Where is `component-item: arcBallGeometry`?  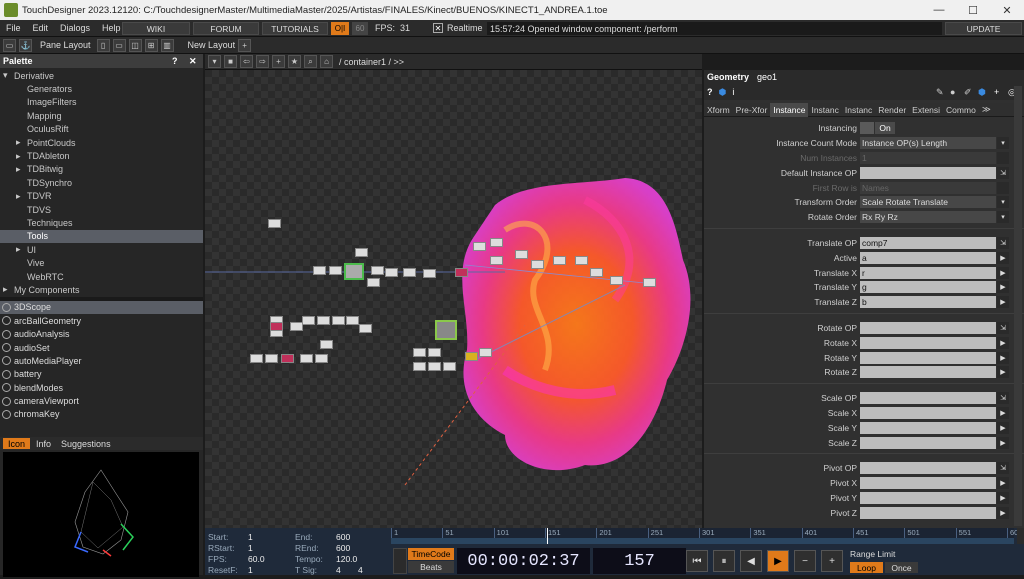 component-item: arcBallGeometry is located at coordinates (101, 320).